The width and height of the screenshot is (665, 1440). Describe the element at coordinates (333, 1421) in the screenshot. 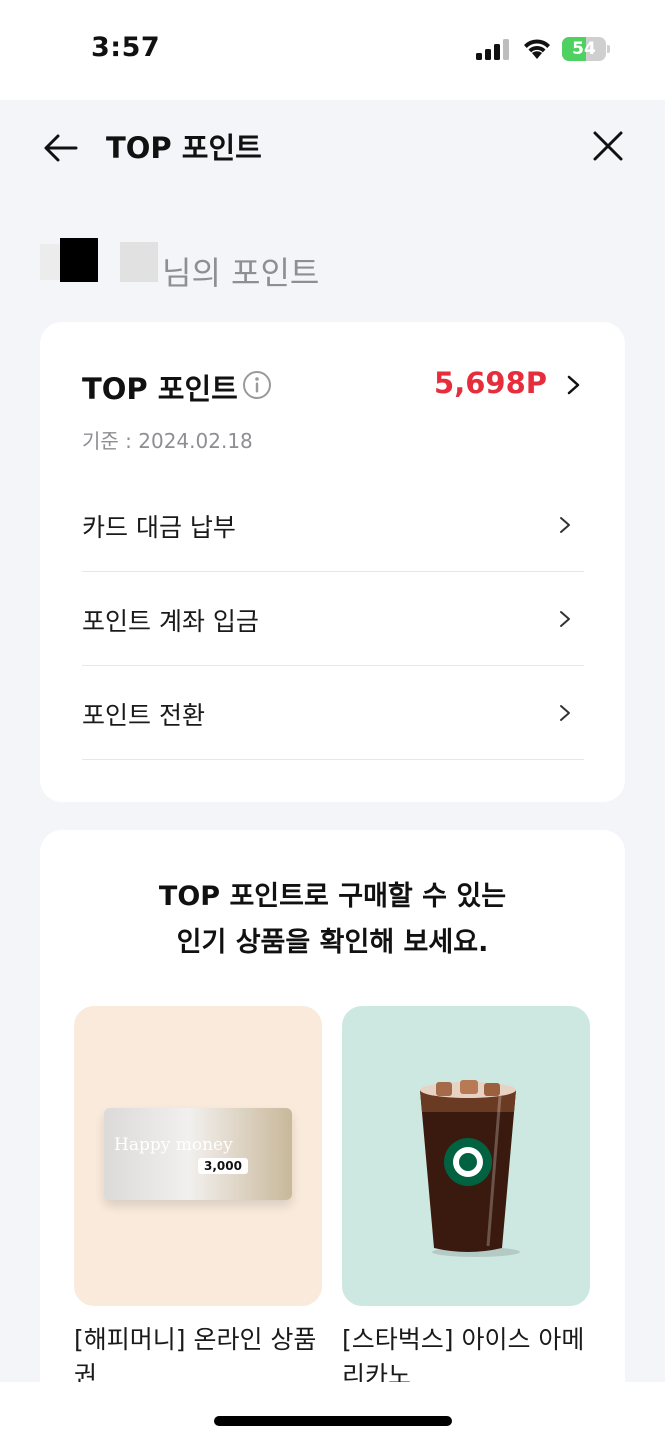

I see `home-indicator` at that location.